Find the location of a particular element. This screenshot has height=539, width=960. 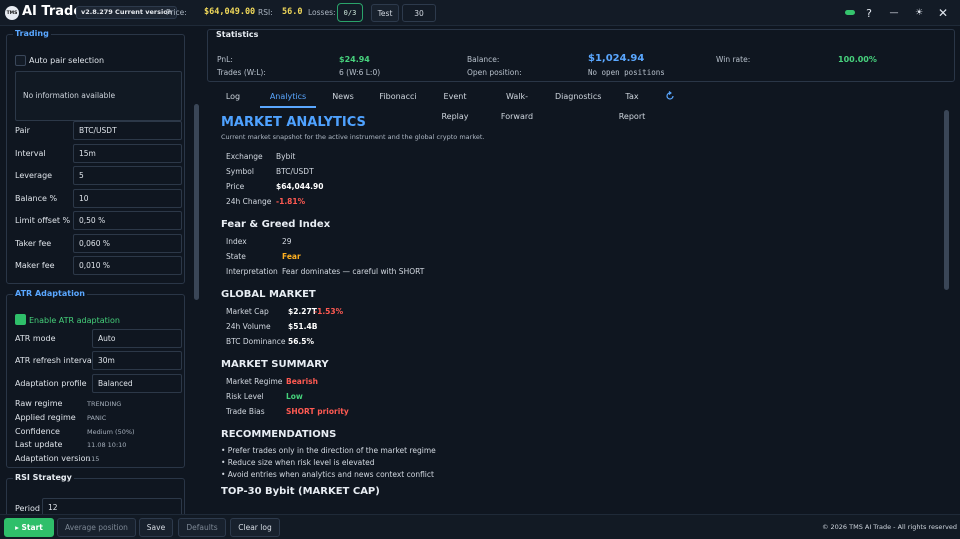

refresh-icon is located at coordinates (670, 96).